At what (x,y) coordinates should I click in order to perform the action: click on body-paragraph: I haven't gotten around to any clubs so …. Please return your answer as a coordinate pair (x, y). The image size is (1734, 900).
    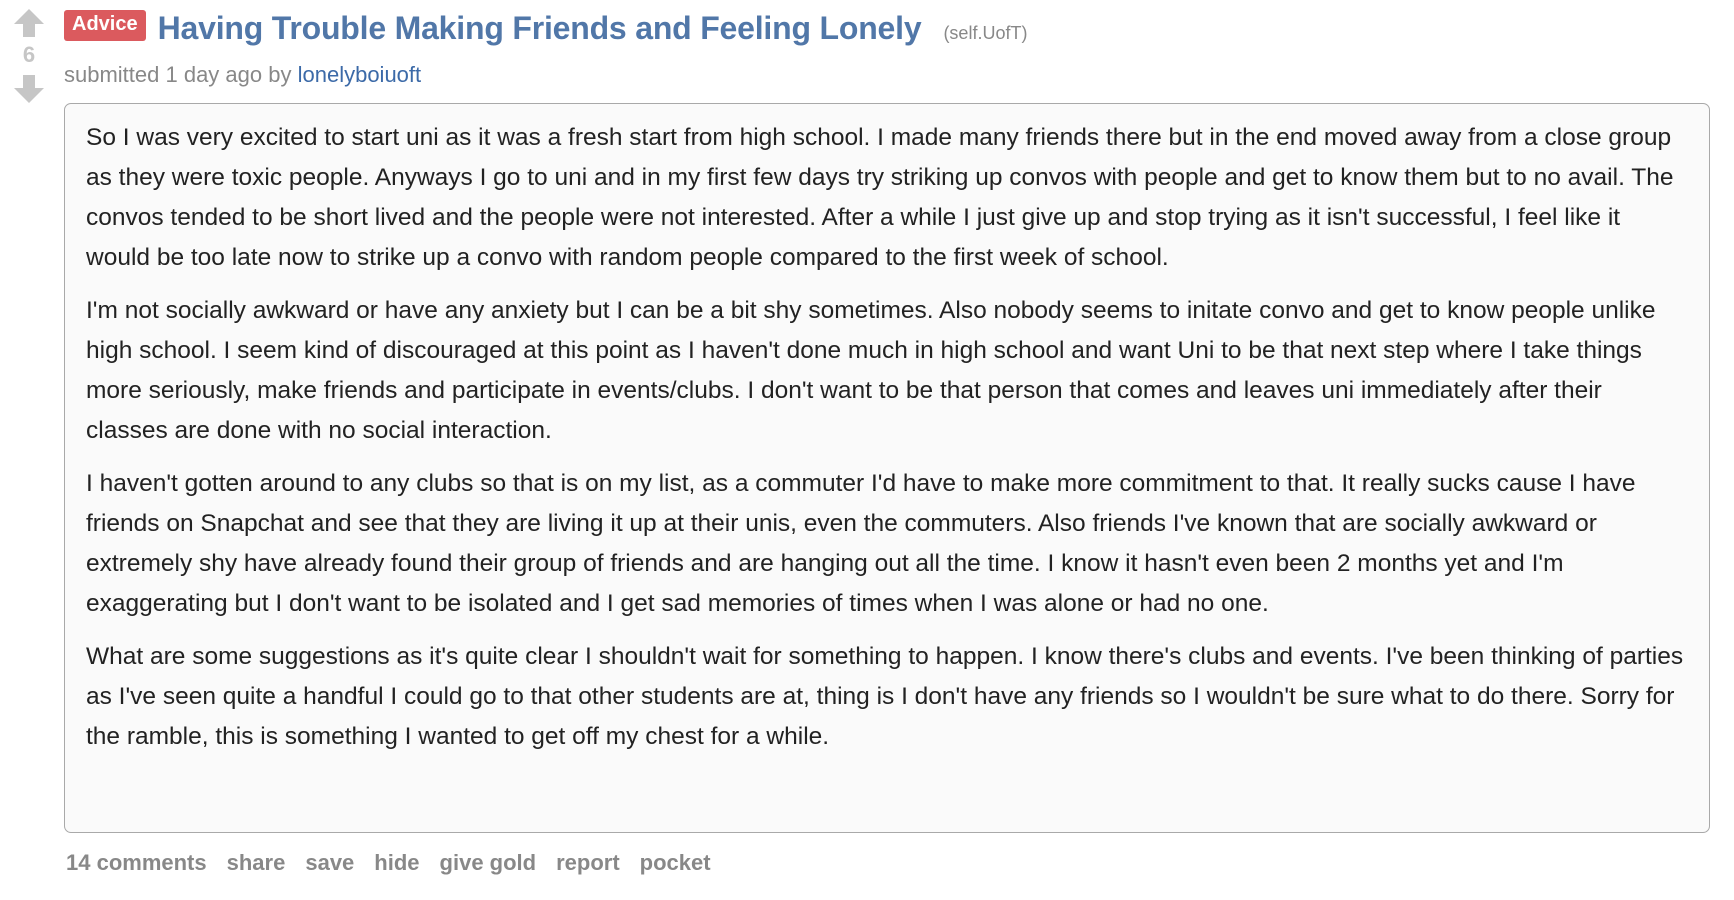
    Looking at the image, I should click on (861, 543).